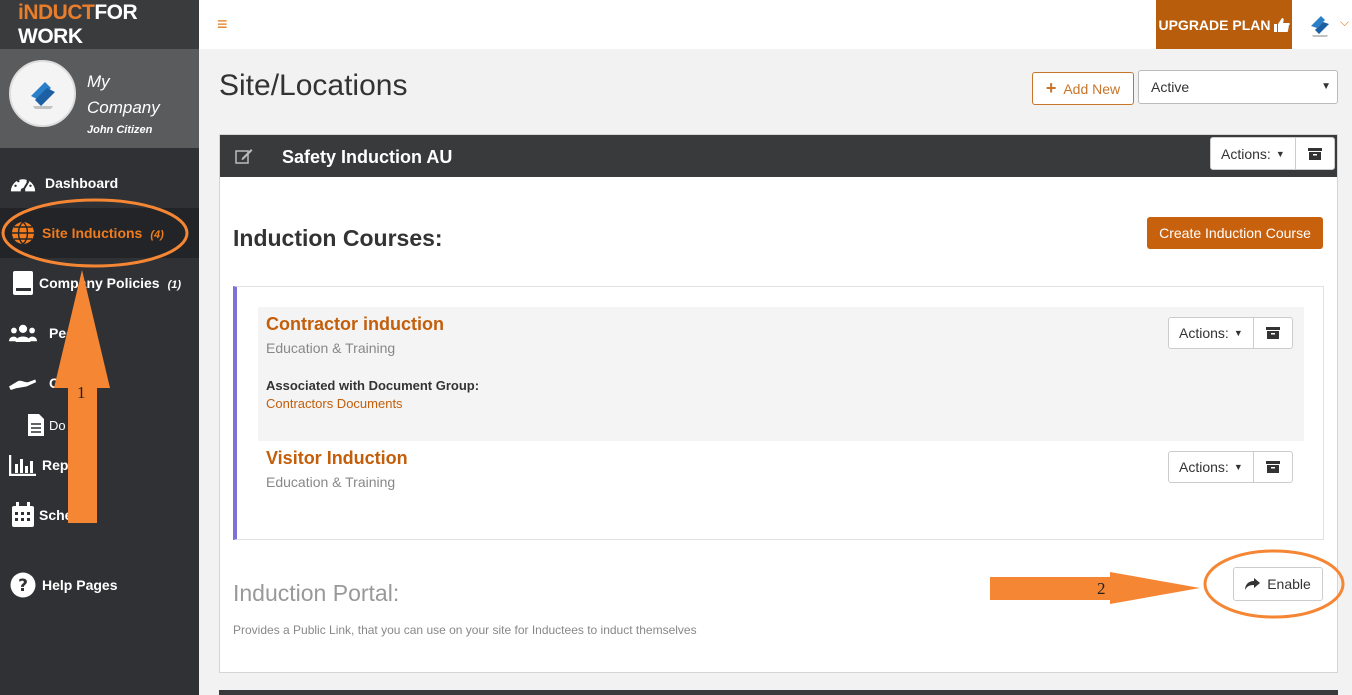 The width and height of the screenshot is (1352, 695). What do you see at coordinates (313, 85) in the screenshot?
I see `page-title: Site/Locations` at bounding box center [313, 85].